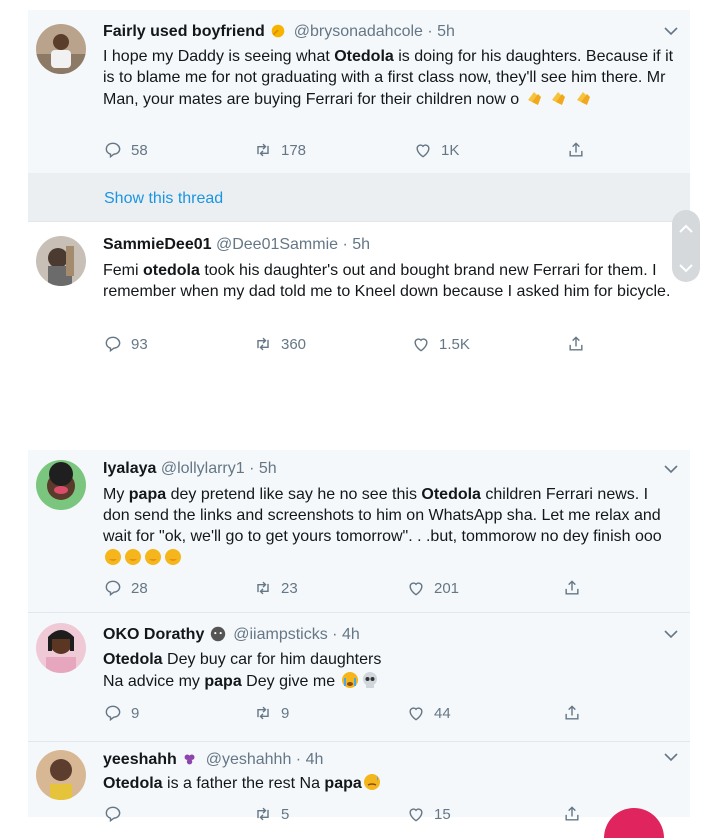 Image resolution: width=719 pixels, height=838 pixels. I want to click on sweat-emoji, so click(372, 782).